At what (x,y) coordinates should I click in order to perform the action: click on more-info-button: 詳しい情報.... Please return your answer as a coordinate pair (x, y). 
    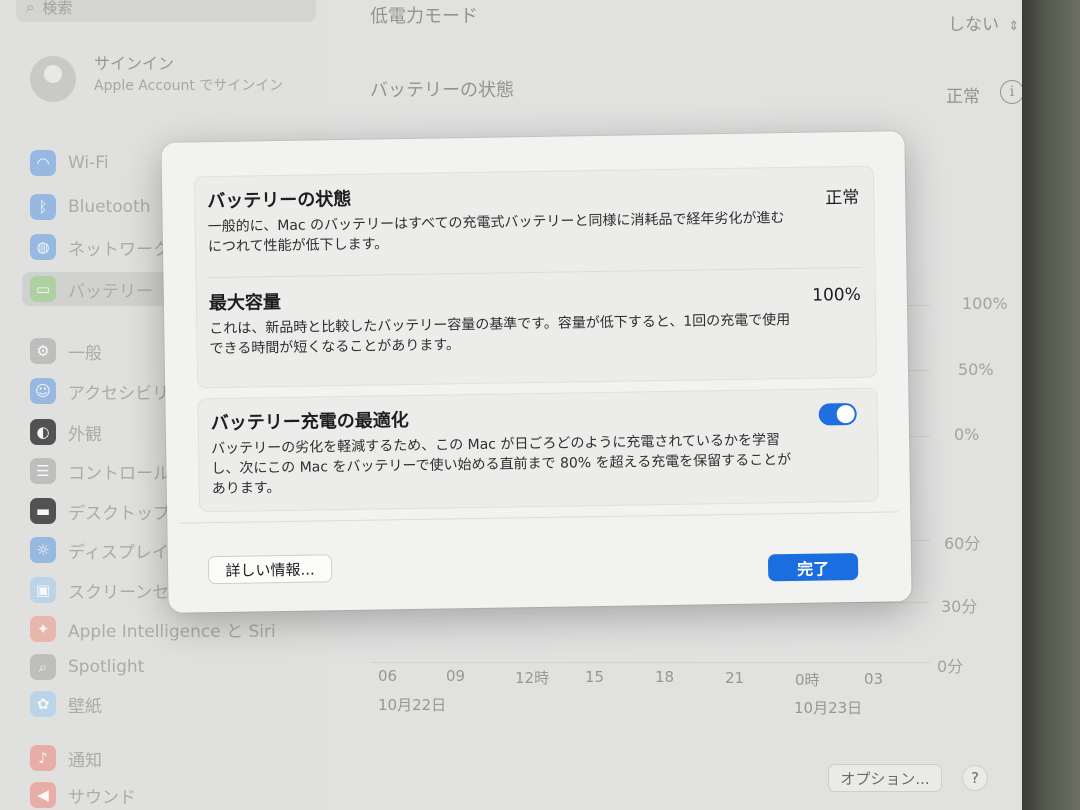
    Looking at the image, I should click on (270, 569).